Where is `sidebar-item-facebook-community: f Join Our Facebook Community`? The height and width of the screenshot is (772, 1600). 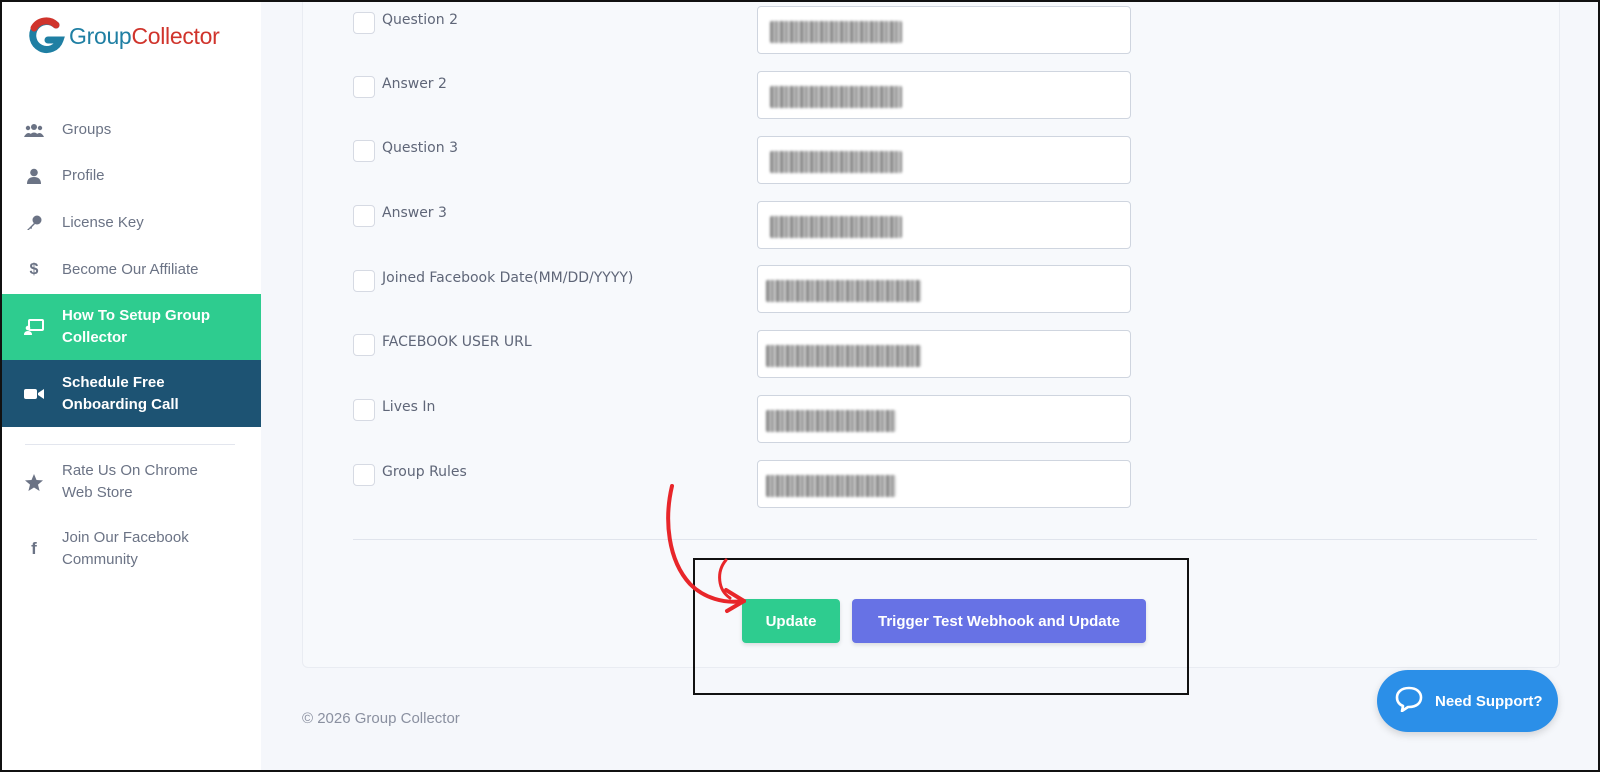
sidebar-item-facebook-community: f Join Our Facebook Community is located at coordinates (130, 549).